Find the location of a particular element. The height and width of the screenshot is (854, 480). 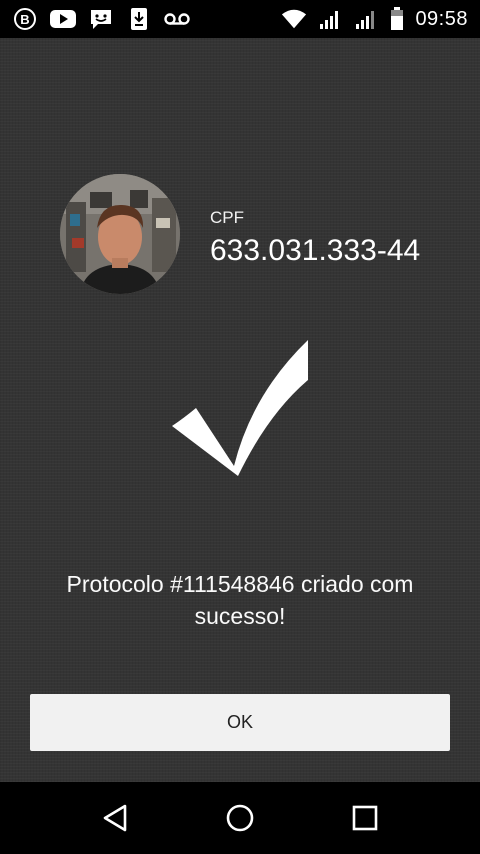

svg-text: B is located at coordinates (24, 19).